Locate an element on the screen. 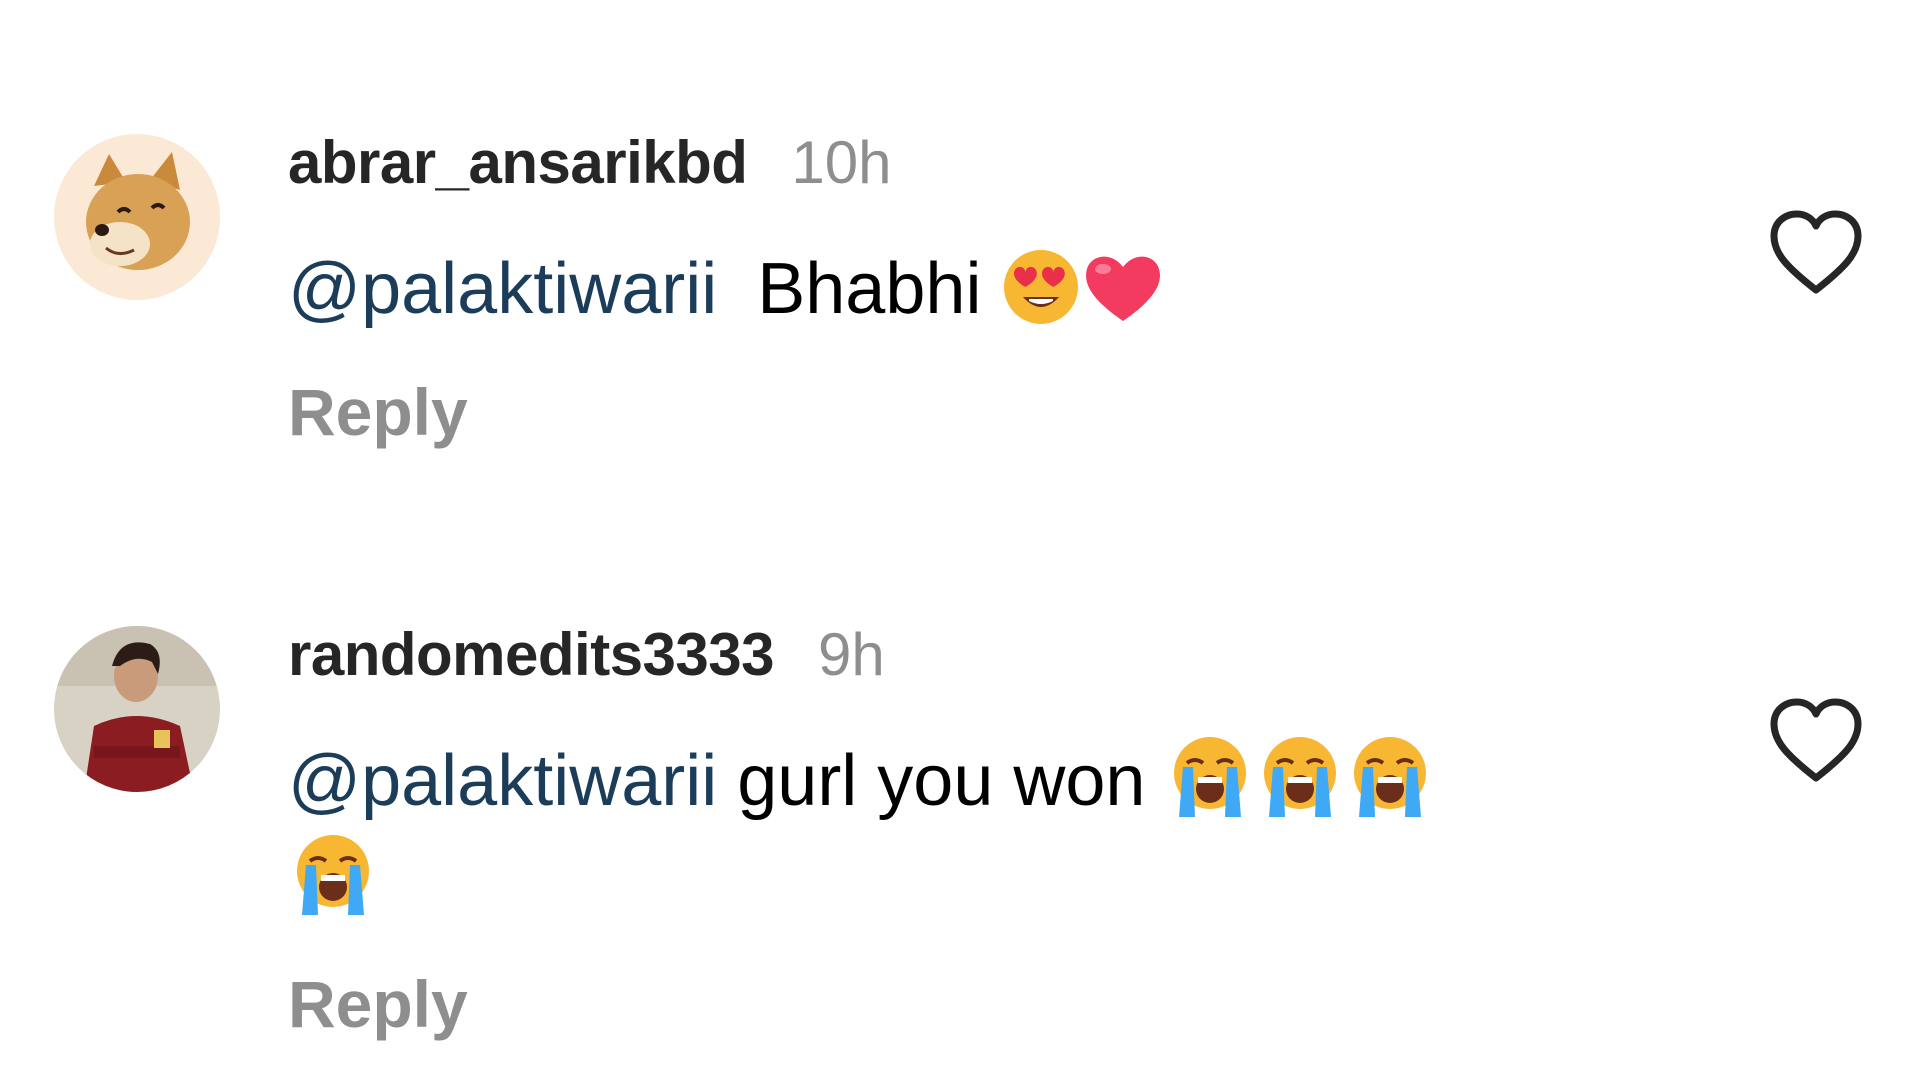 This screenshot has width=1920, height=1080. doge-avatar-image is located at coordinates (137, 217).